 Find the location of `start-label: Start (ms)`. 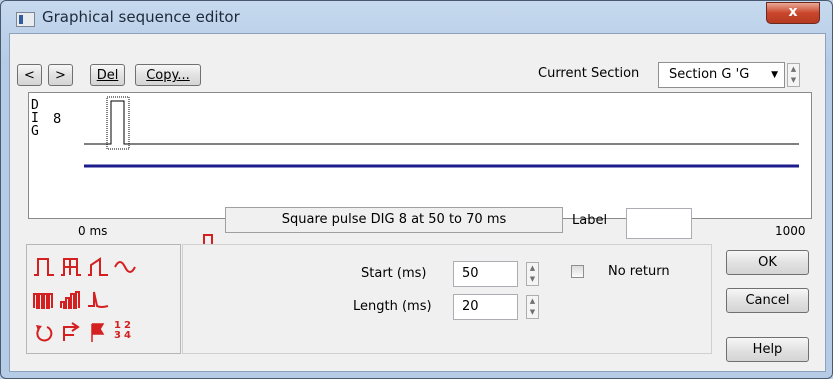

start-label: Start (ms) is located at coordinates (394, 273).